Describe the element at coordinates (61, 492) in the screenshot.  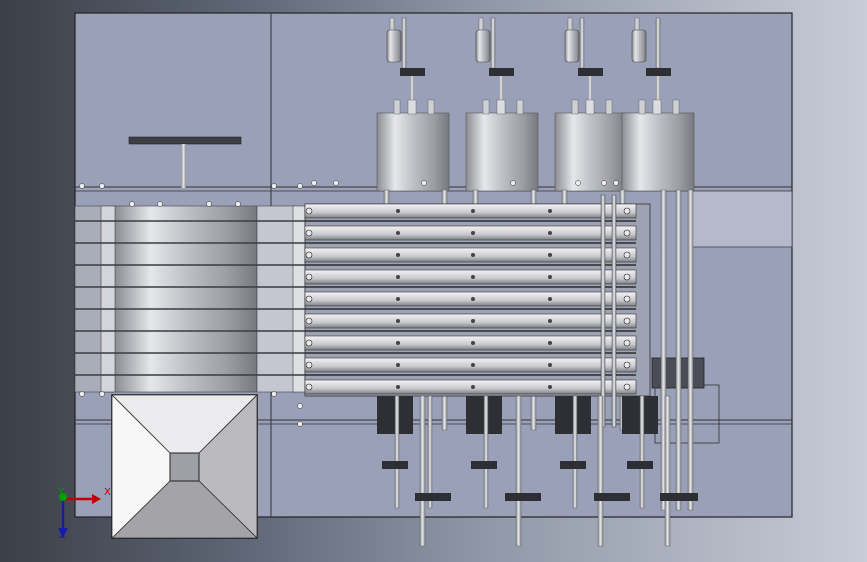
I see `triad-y-label: Y` at that location.